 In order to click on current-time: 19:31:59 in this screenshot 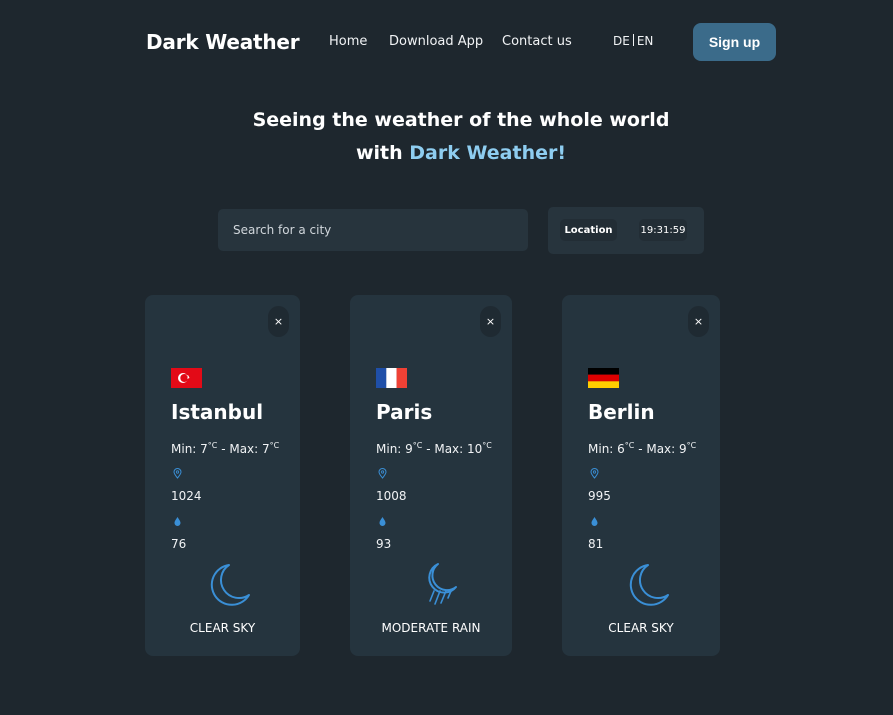, I will do `click(663, 230)`.